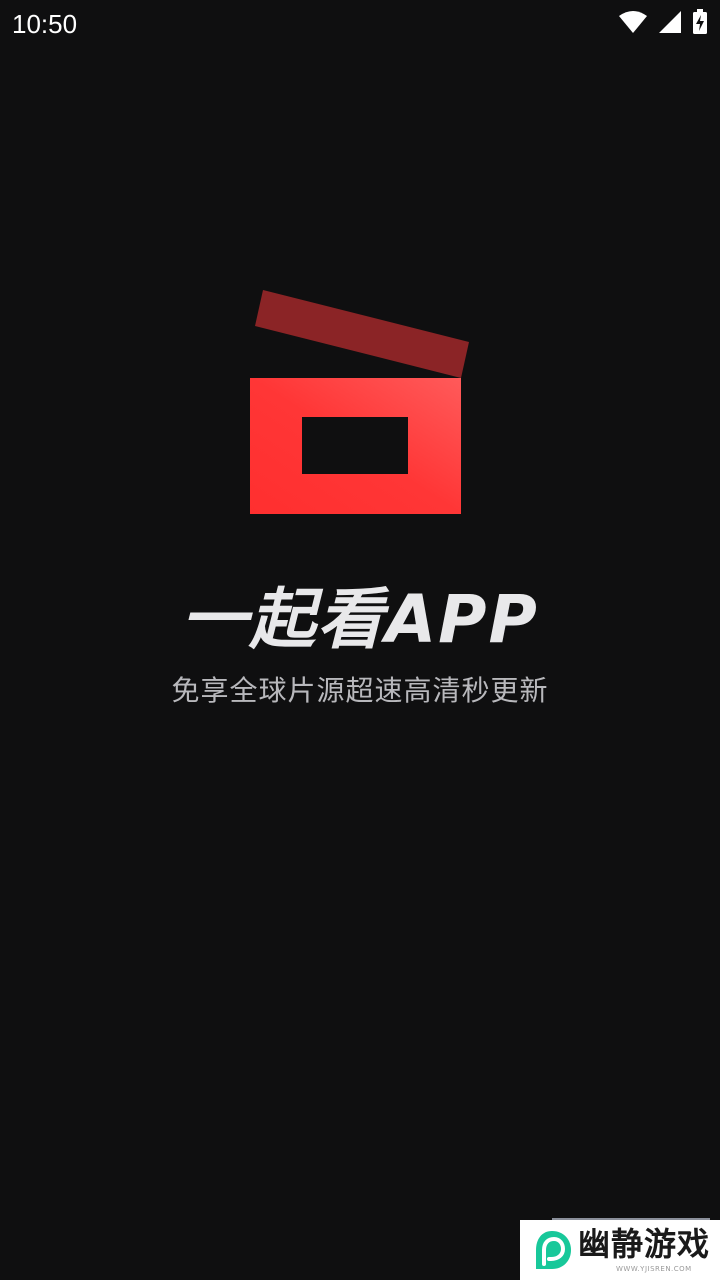  I want to click on wifi-icon, so click(633, 24).